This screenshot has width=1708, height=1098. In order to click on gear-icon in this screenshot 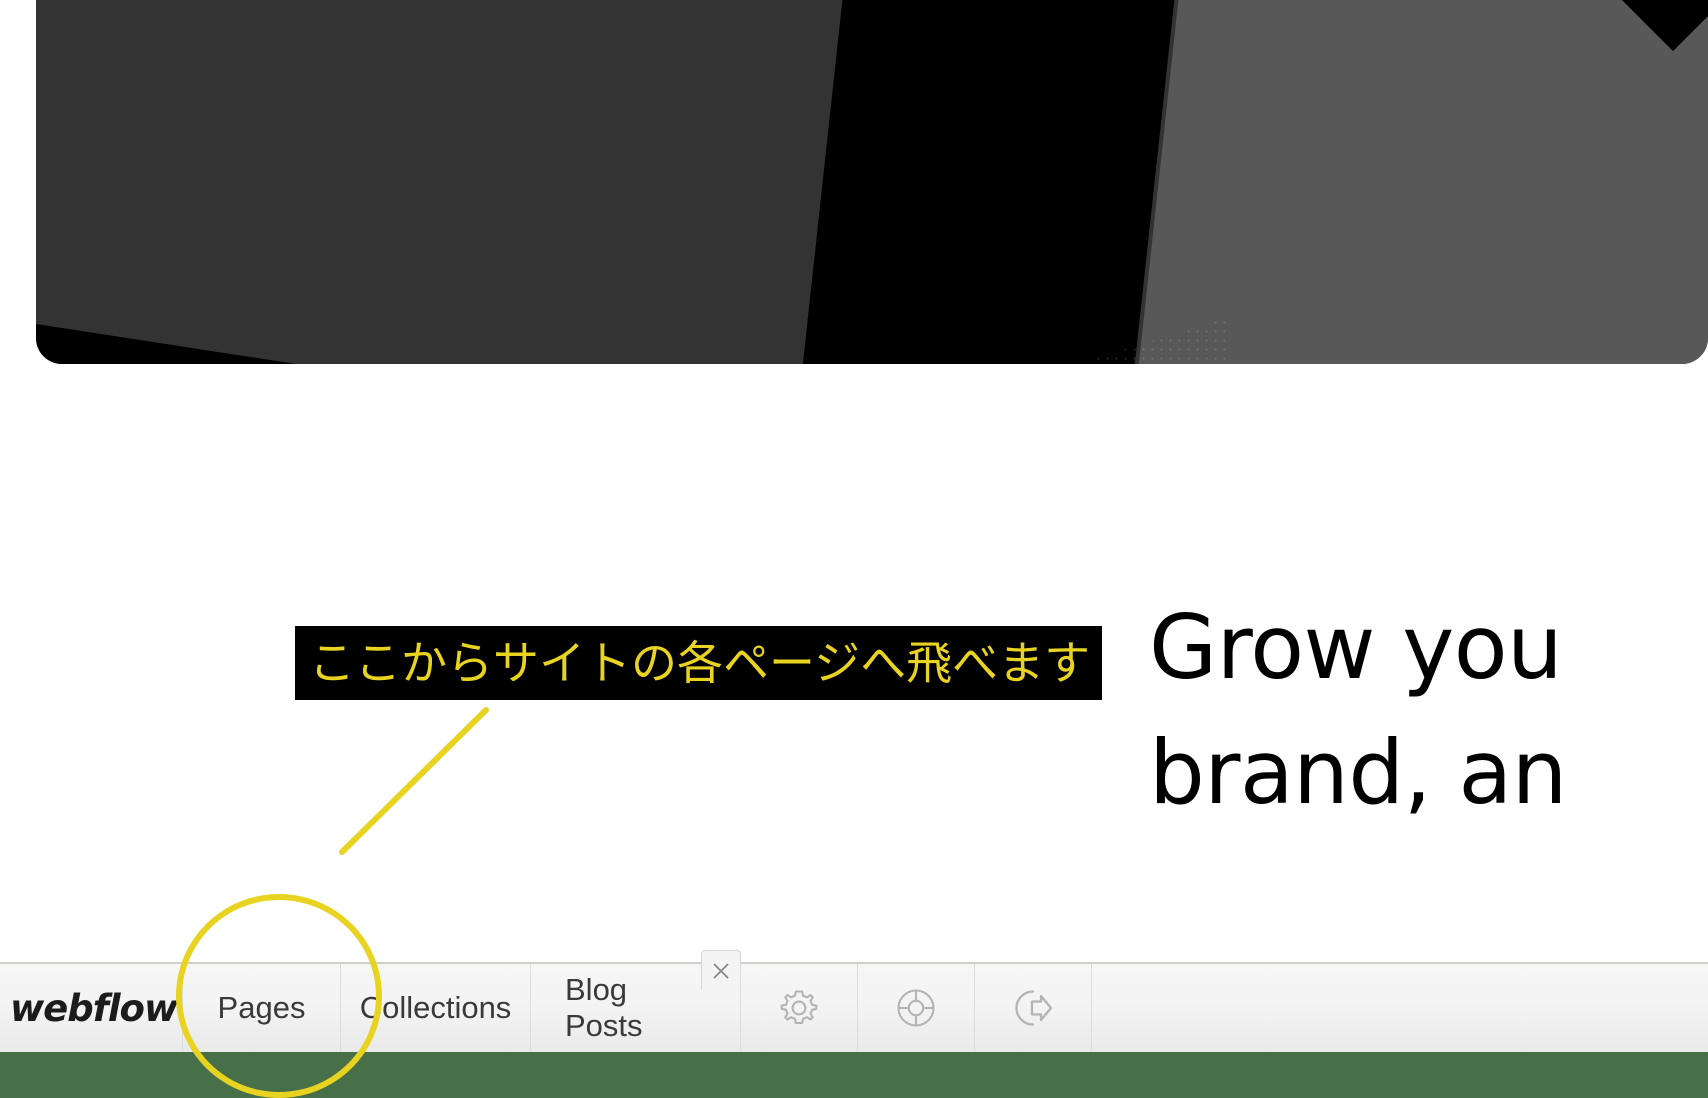, I will do `click(799, 1007)`.